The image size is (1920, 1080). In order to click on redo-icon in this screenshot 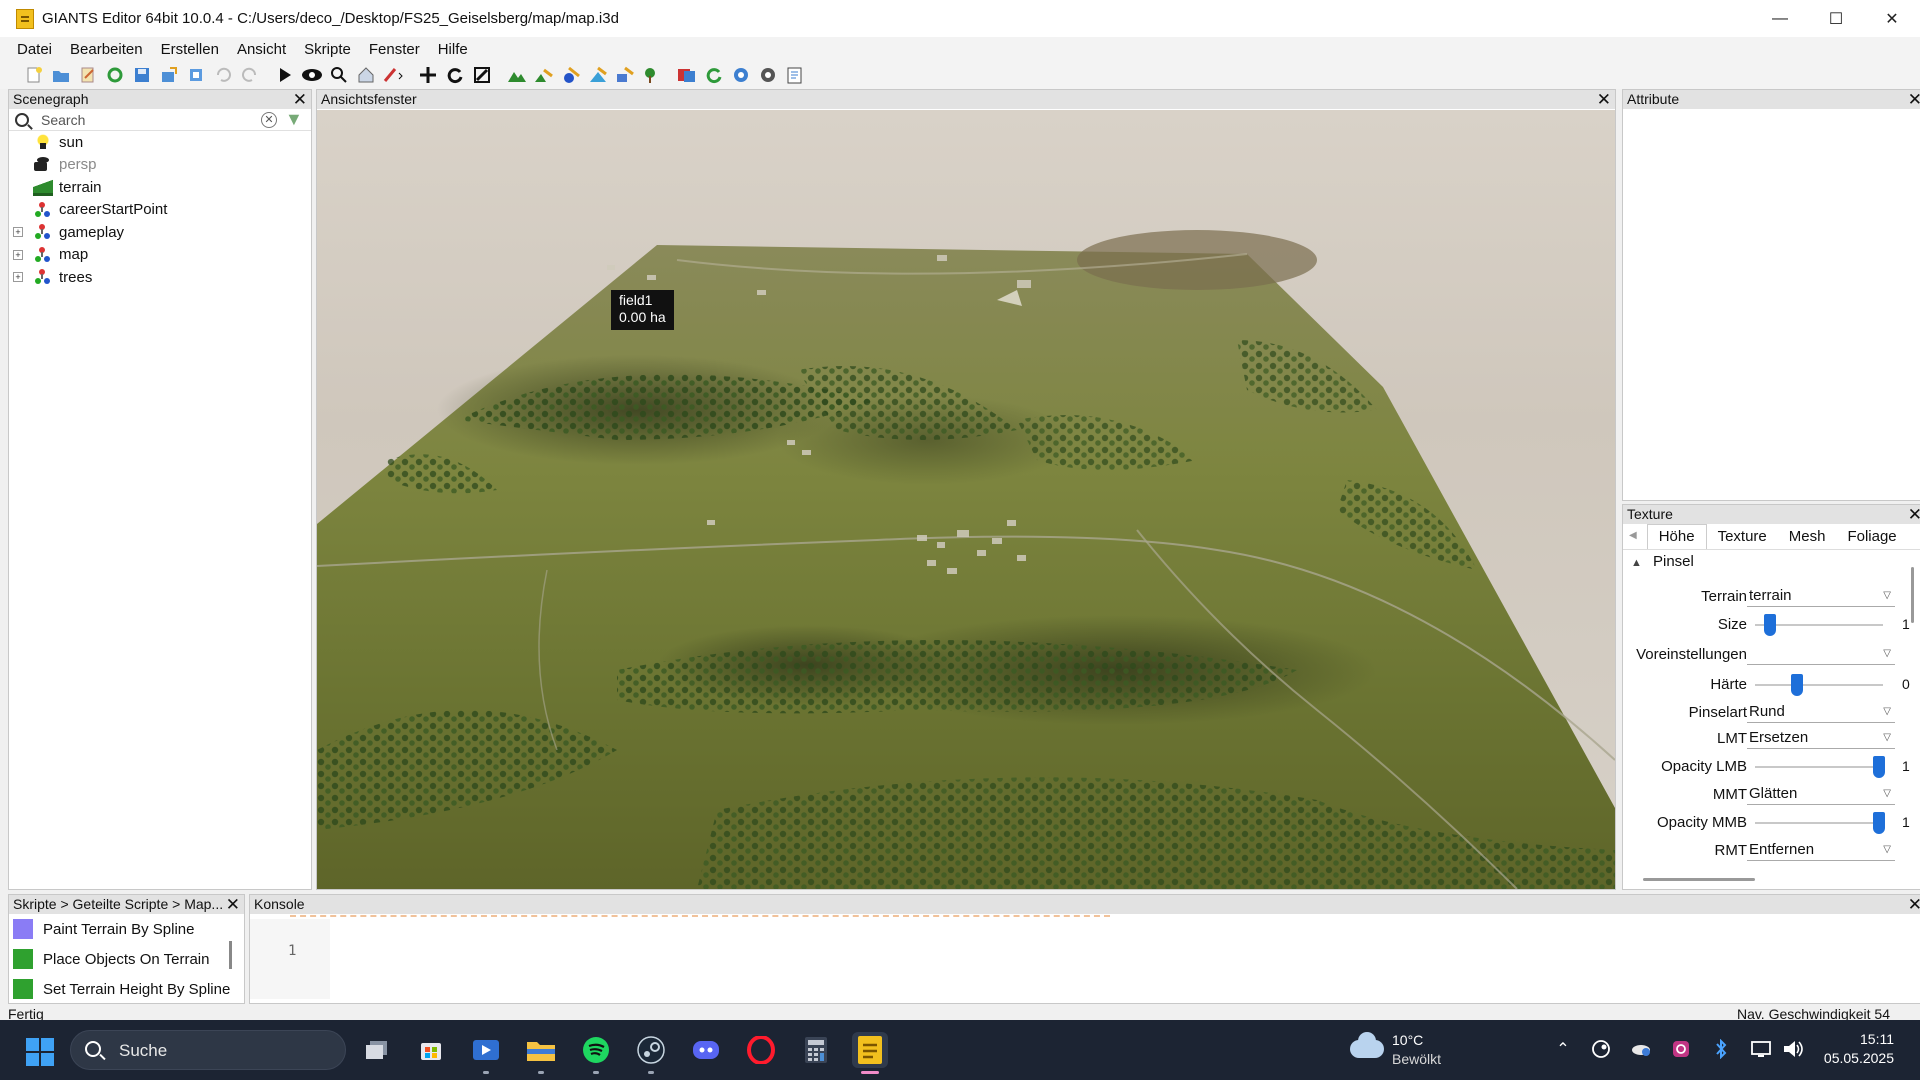, I will do `click(249, 75)`.